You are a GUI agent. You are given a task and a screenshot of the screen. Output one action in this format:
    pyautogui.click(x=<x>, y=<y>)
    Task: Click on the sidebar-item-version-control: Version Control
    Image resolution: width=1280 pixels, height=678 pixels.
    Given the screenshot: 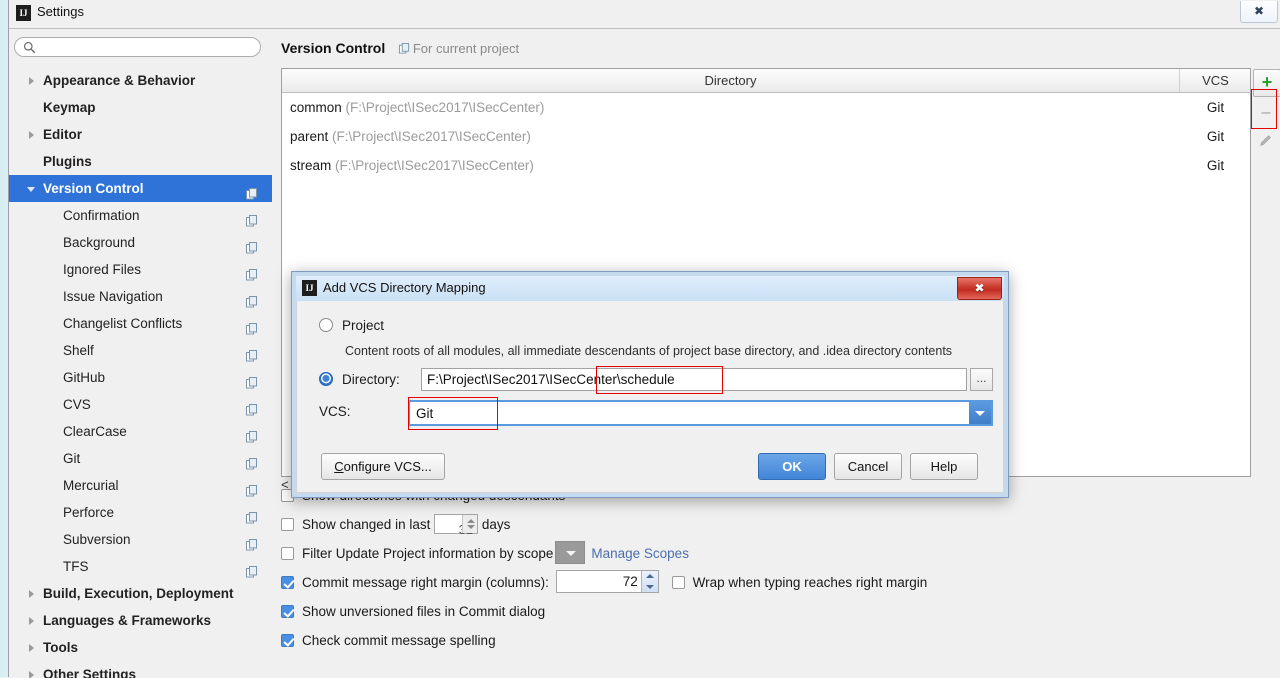 What is the action you would take?
    pyautogui.click(x=140, y=188)
    